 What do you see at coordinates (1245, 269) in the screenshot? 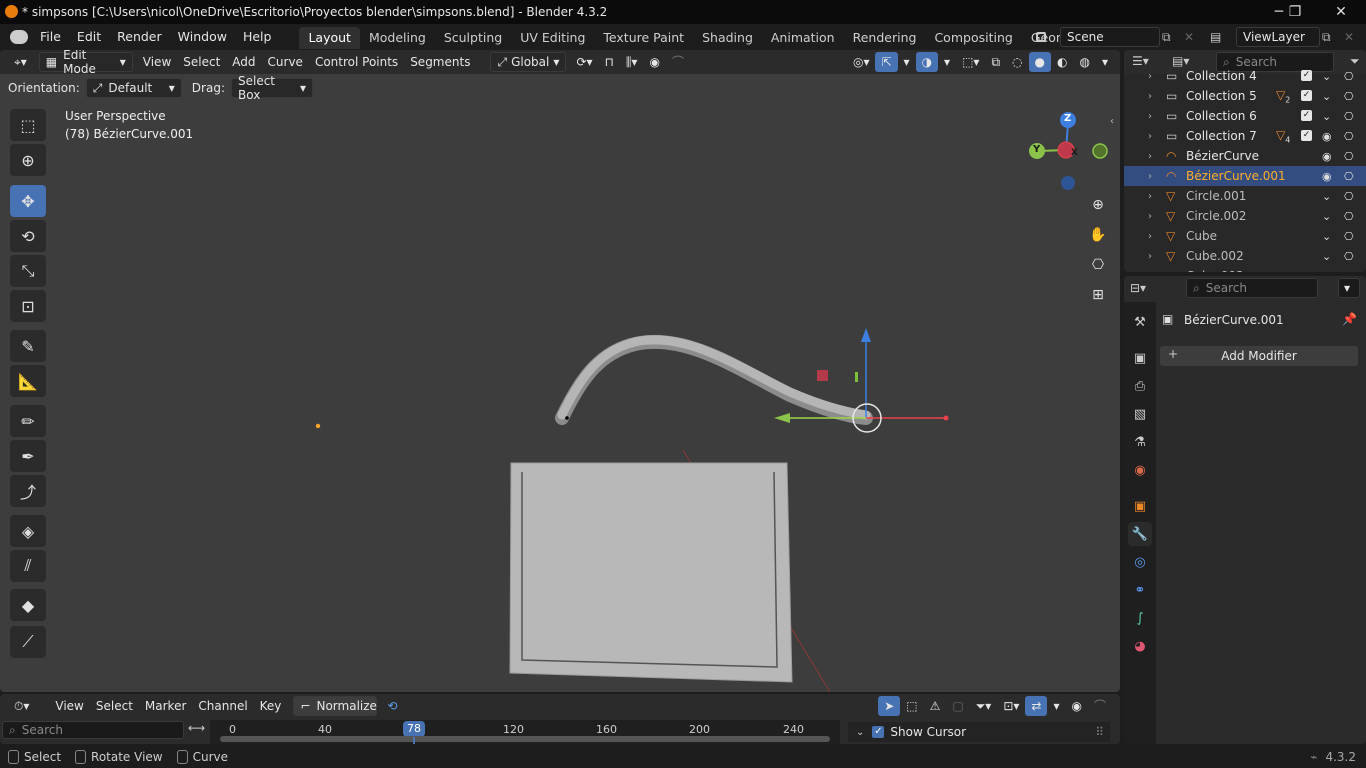
I see `outliner-row: › ▽ Cube.003 ⌄ ⎔` at bounding box center [1245, 269].